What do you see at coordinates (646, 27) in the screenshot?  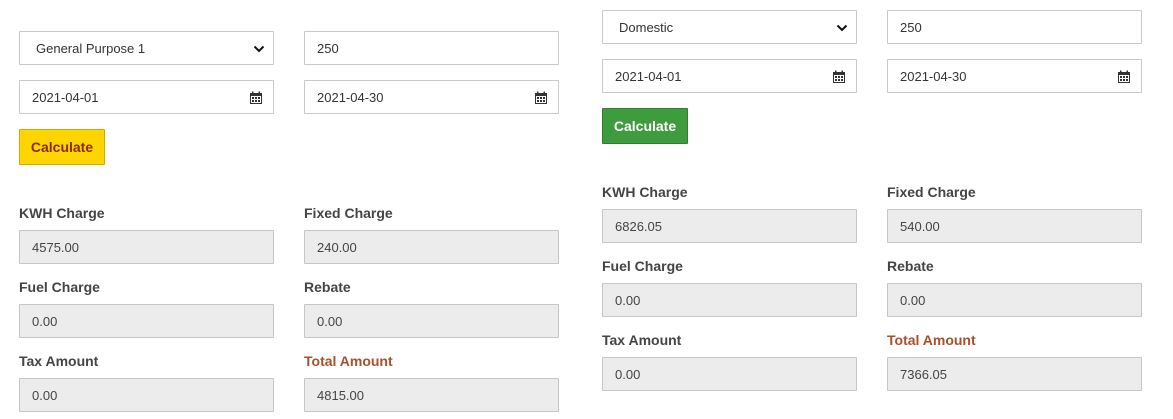 I see `category-select-value: Domestic` at bounding box center [646, 27].